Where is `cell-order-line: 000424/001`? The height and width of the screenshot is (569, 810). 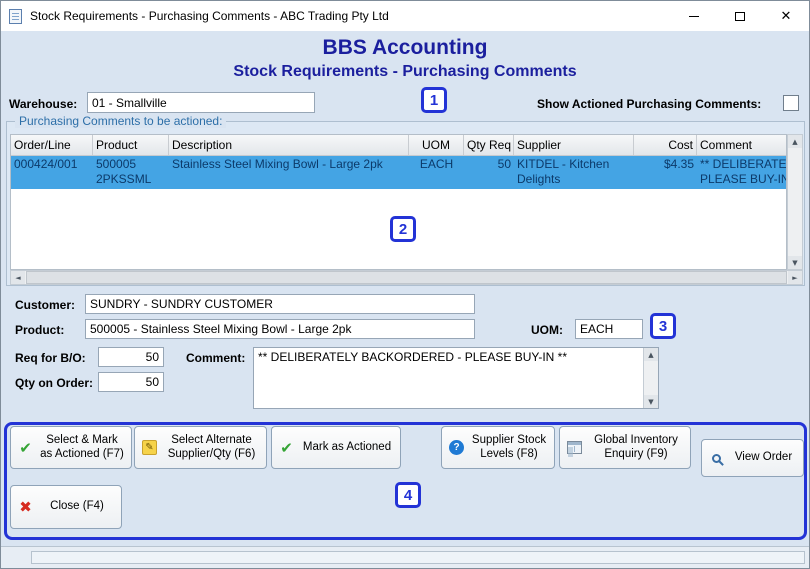 cell-order-line: 000424/001 is located at coordinates (46, 164).